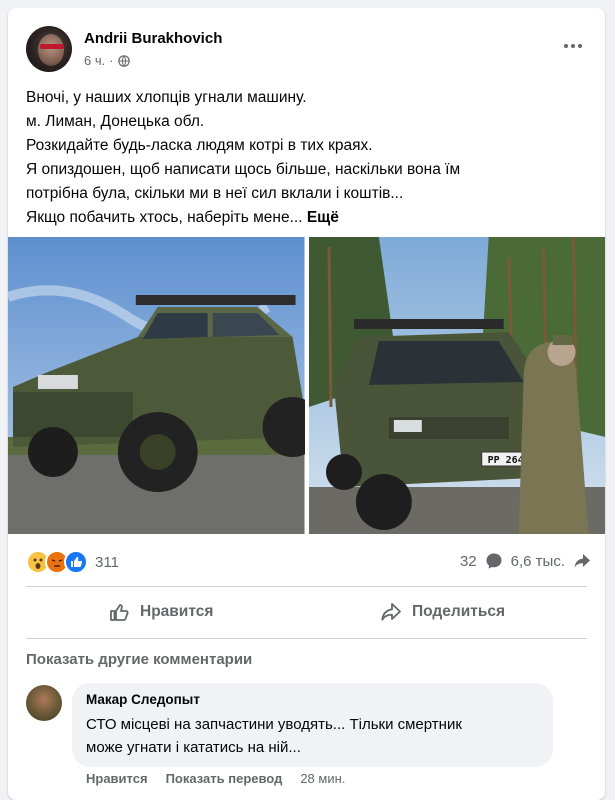 The image size is (615, 800). What do you see at coordinates (44, 703) in the screenshot?
I see `comment-avatar` at bounding box center [44, 703].